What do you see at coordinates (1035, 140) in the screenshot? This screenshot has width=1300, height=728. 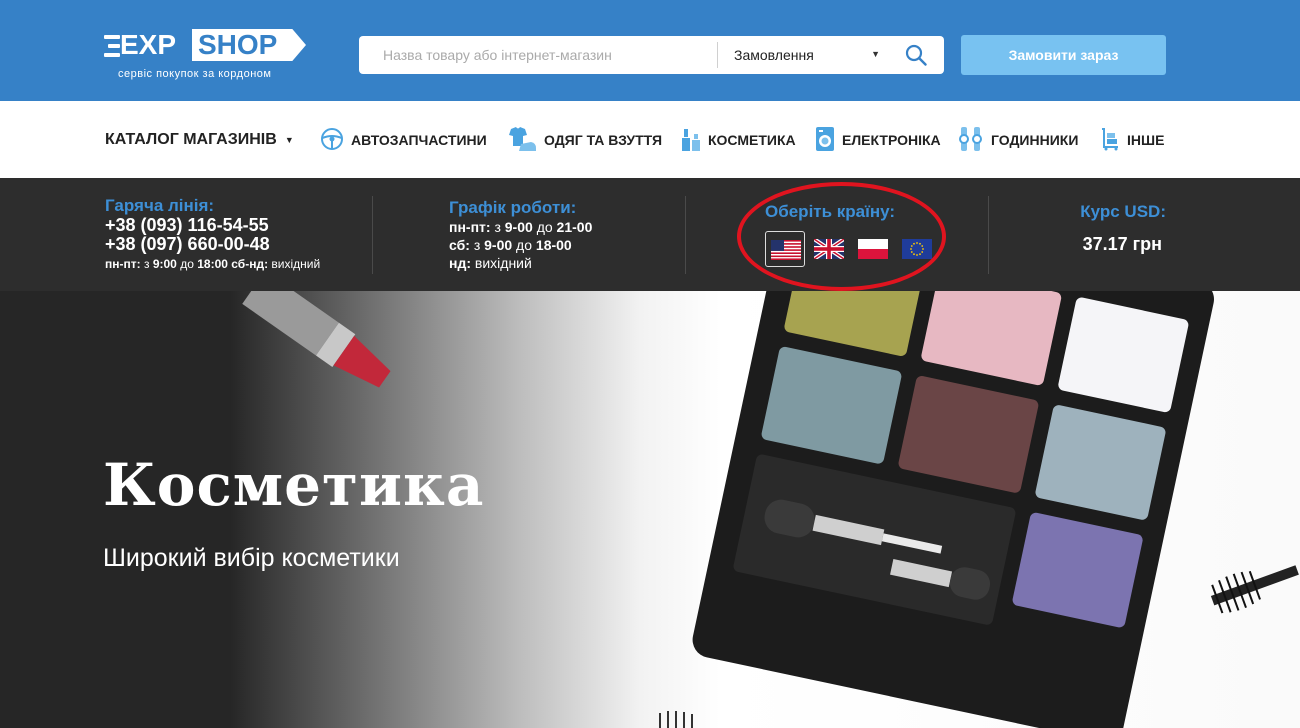 I see `nav-item-label: ГОДИННИКИ` at bounding box center [1035, 140].